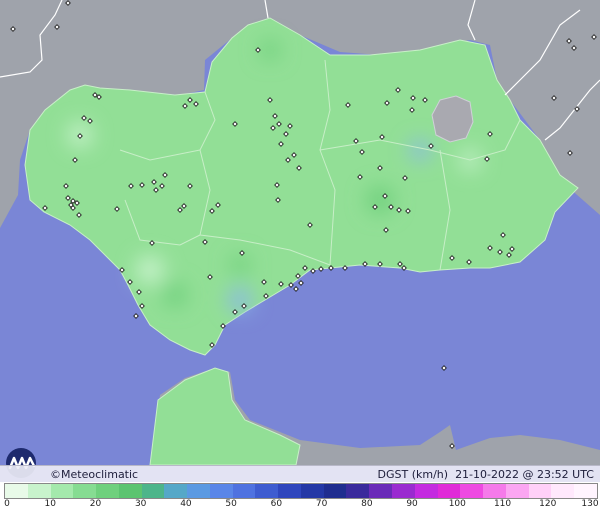 This screenshot has width=600, height=517. Describe the element at coordinates (590, 504) in the screenshot. I see `color-scale-tick: 130` at that location.